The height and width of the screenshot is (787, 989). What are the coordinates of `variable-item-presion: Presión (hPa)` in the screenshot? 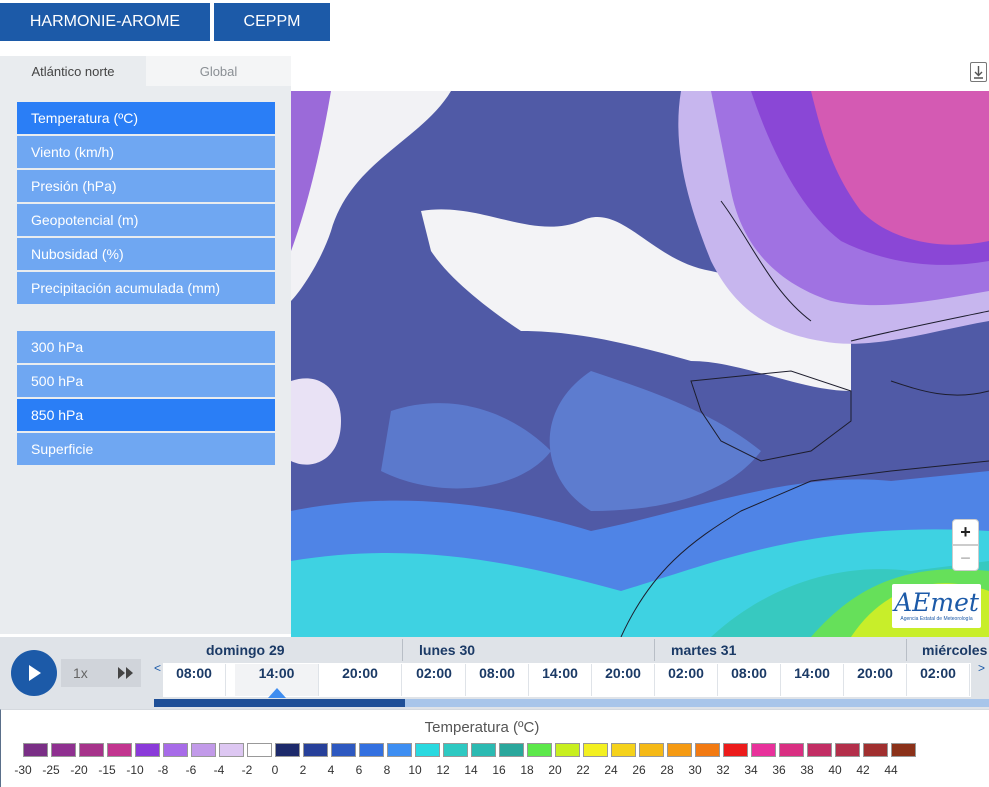 It's located at (146, 186).